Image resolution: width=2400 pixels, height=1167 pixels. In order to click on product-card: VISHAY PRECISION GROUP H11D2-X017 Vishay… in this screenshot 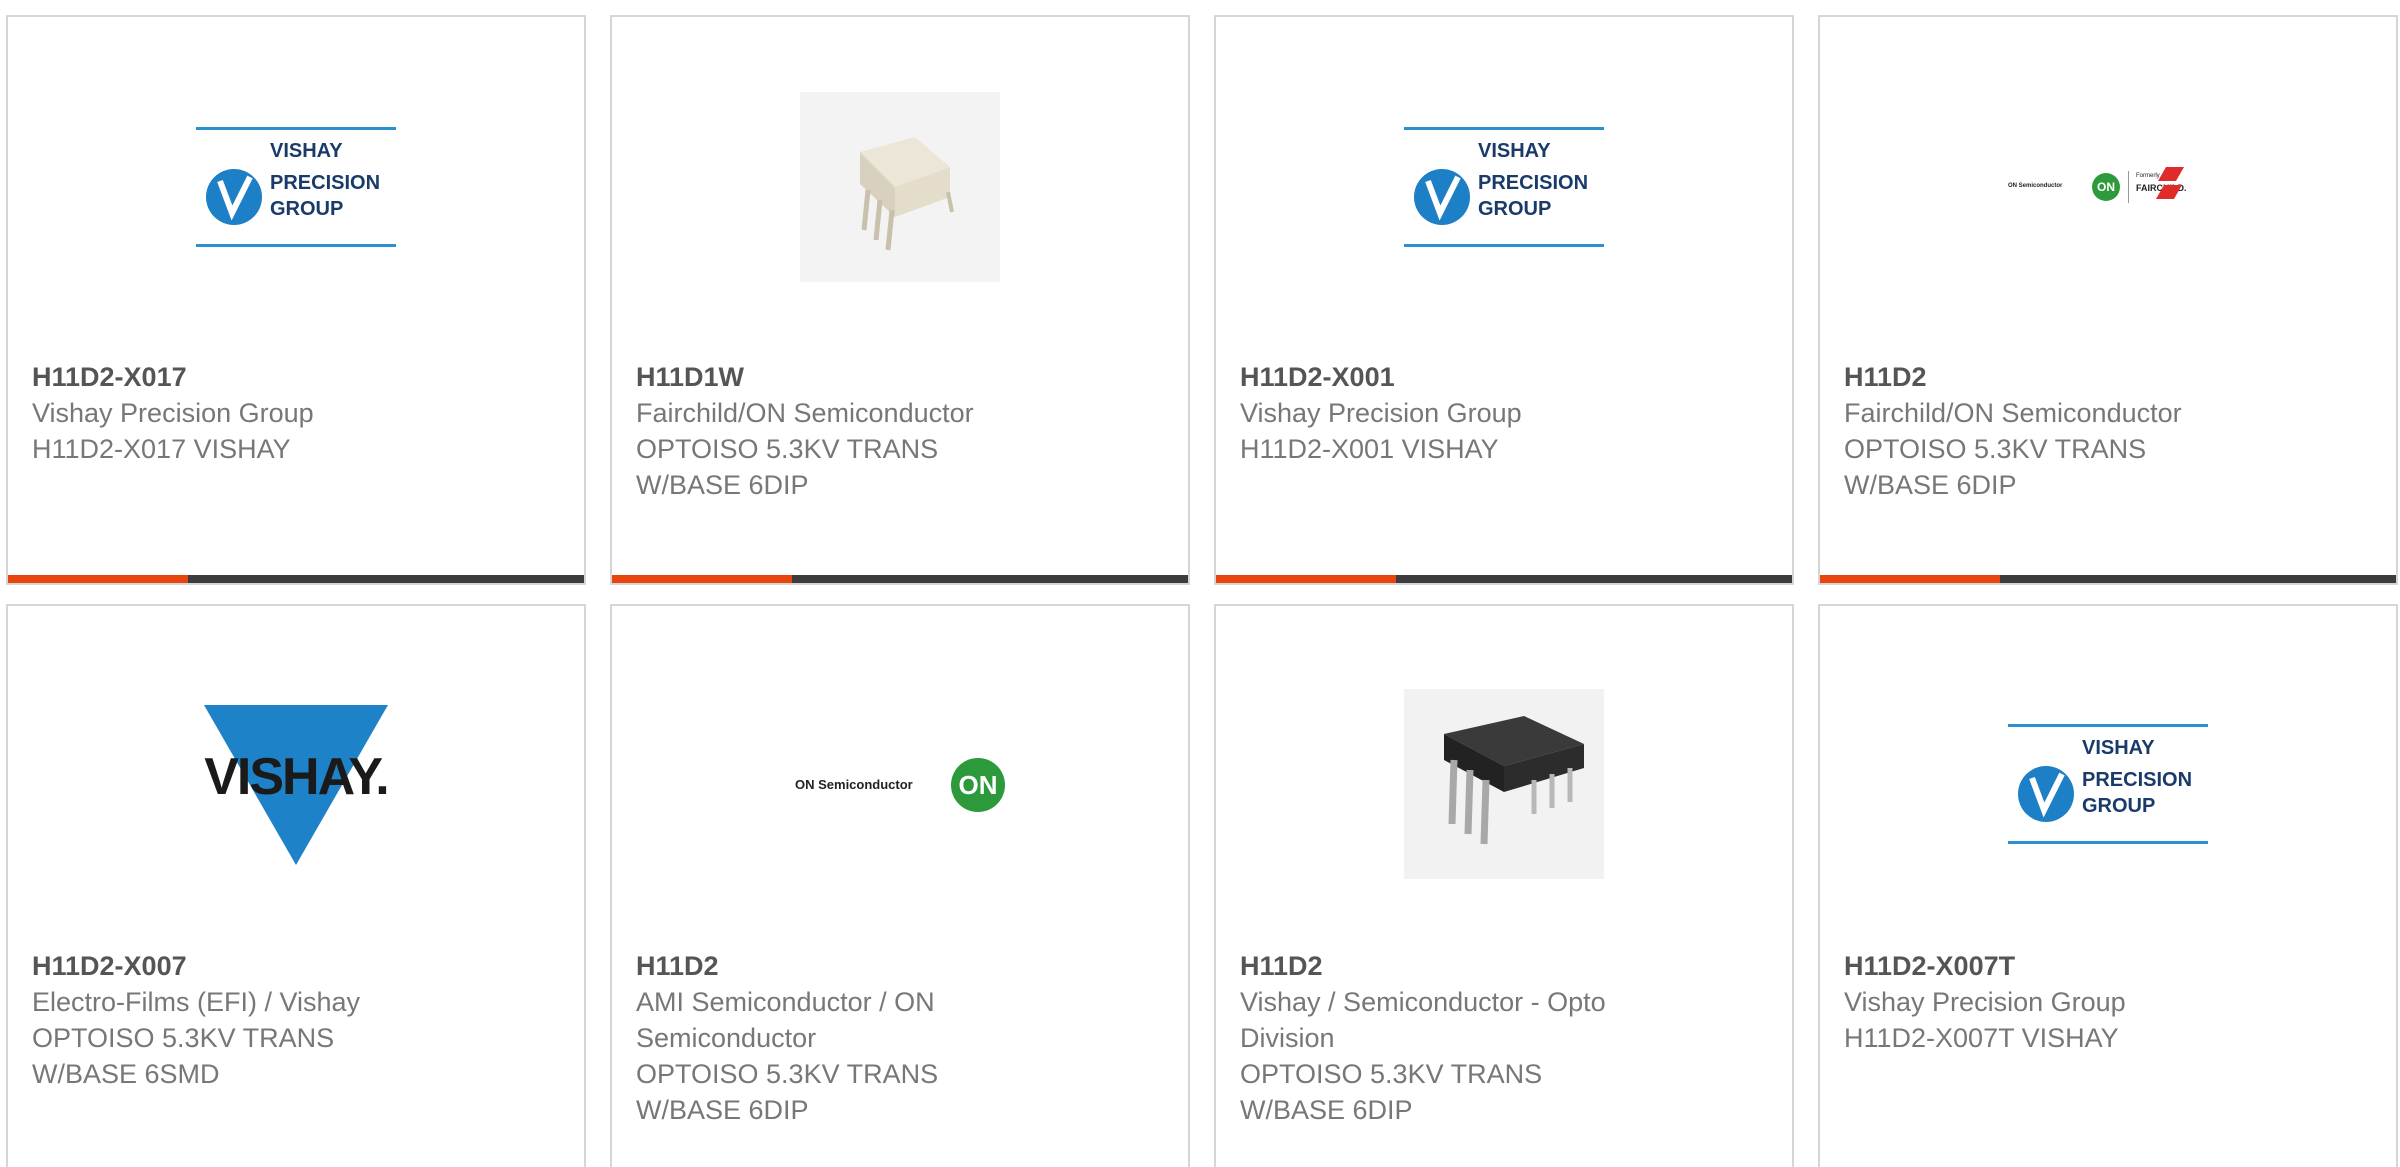, I will do `click(296, 300)`.